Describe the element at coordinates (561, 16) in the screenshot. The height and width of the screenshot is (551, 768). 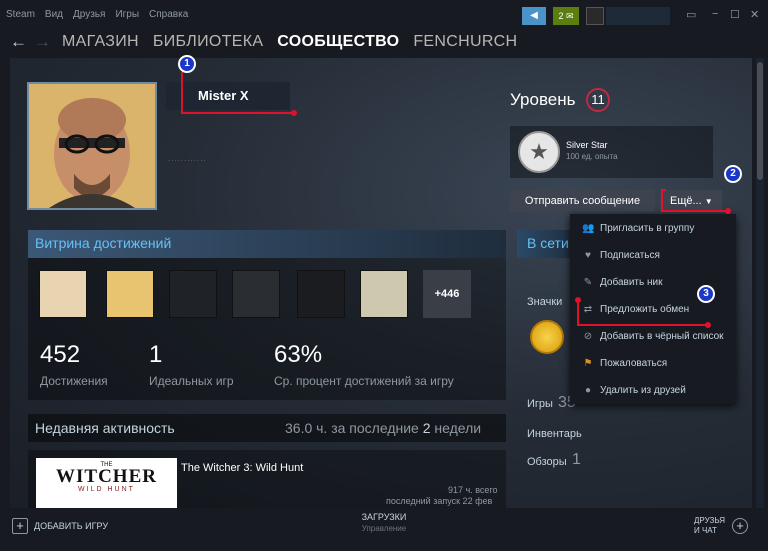
I see `notification-count: 2` at that location.